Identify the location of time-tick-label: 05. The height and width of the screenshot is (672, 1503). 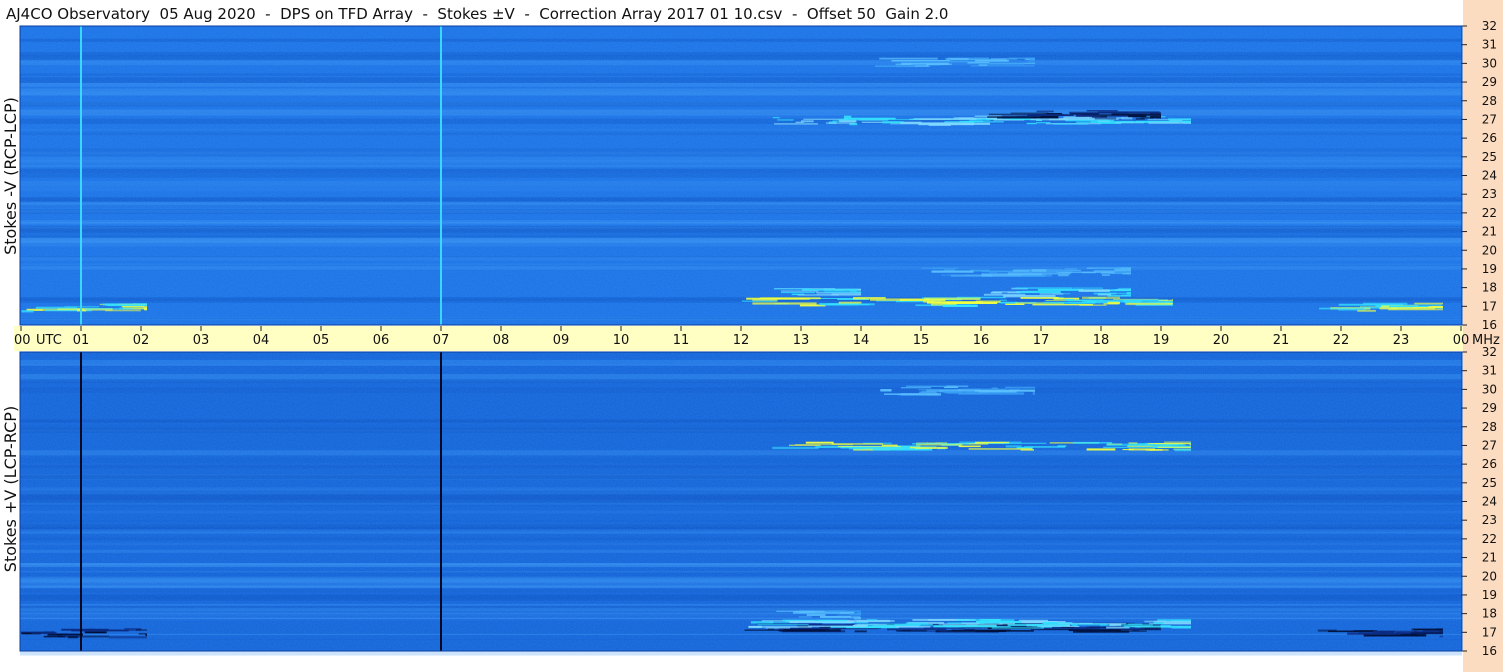
(321, 340).